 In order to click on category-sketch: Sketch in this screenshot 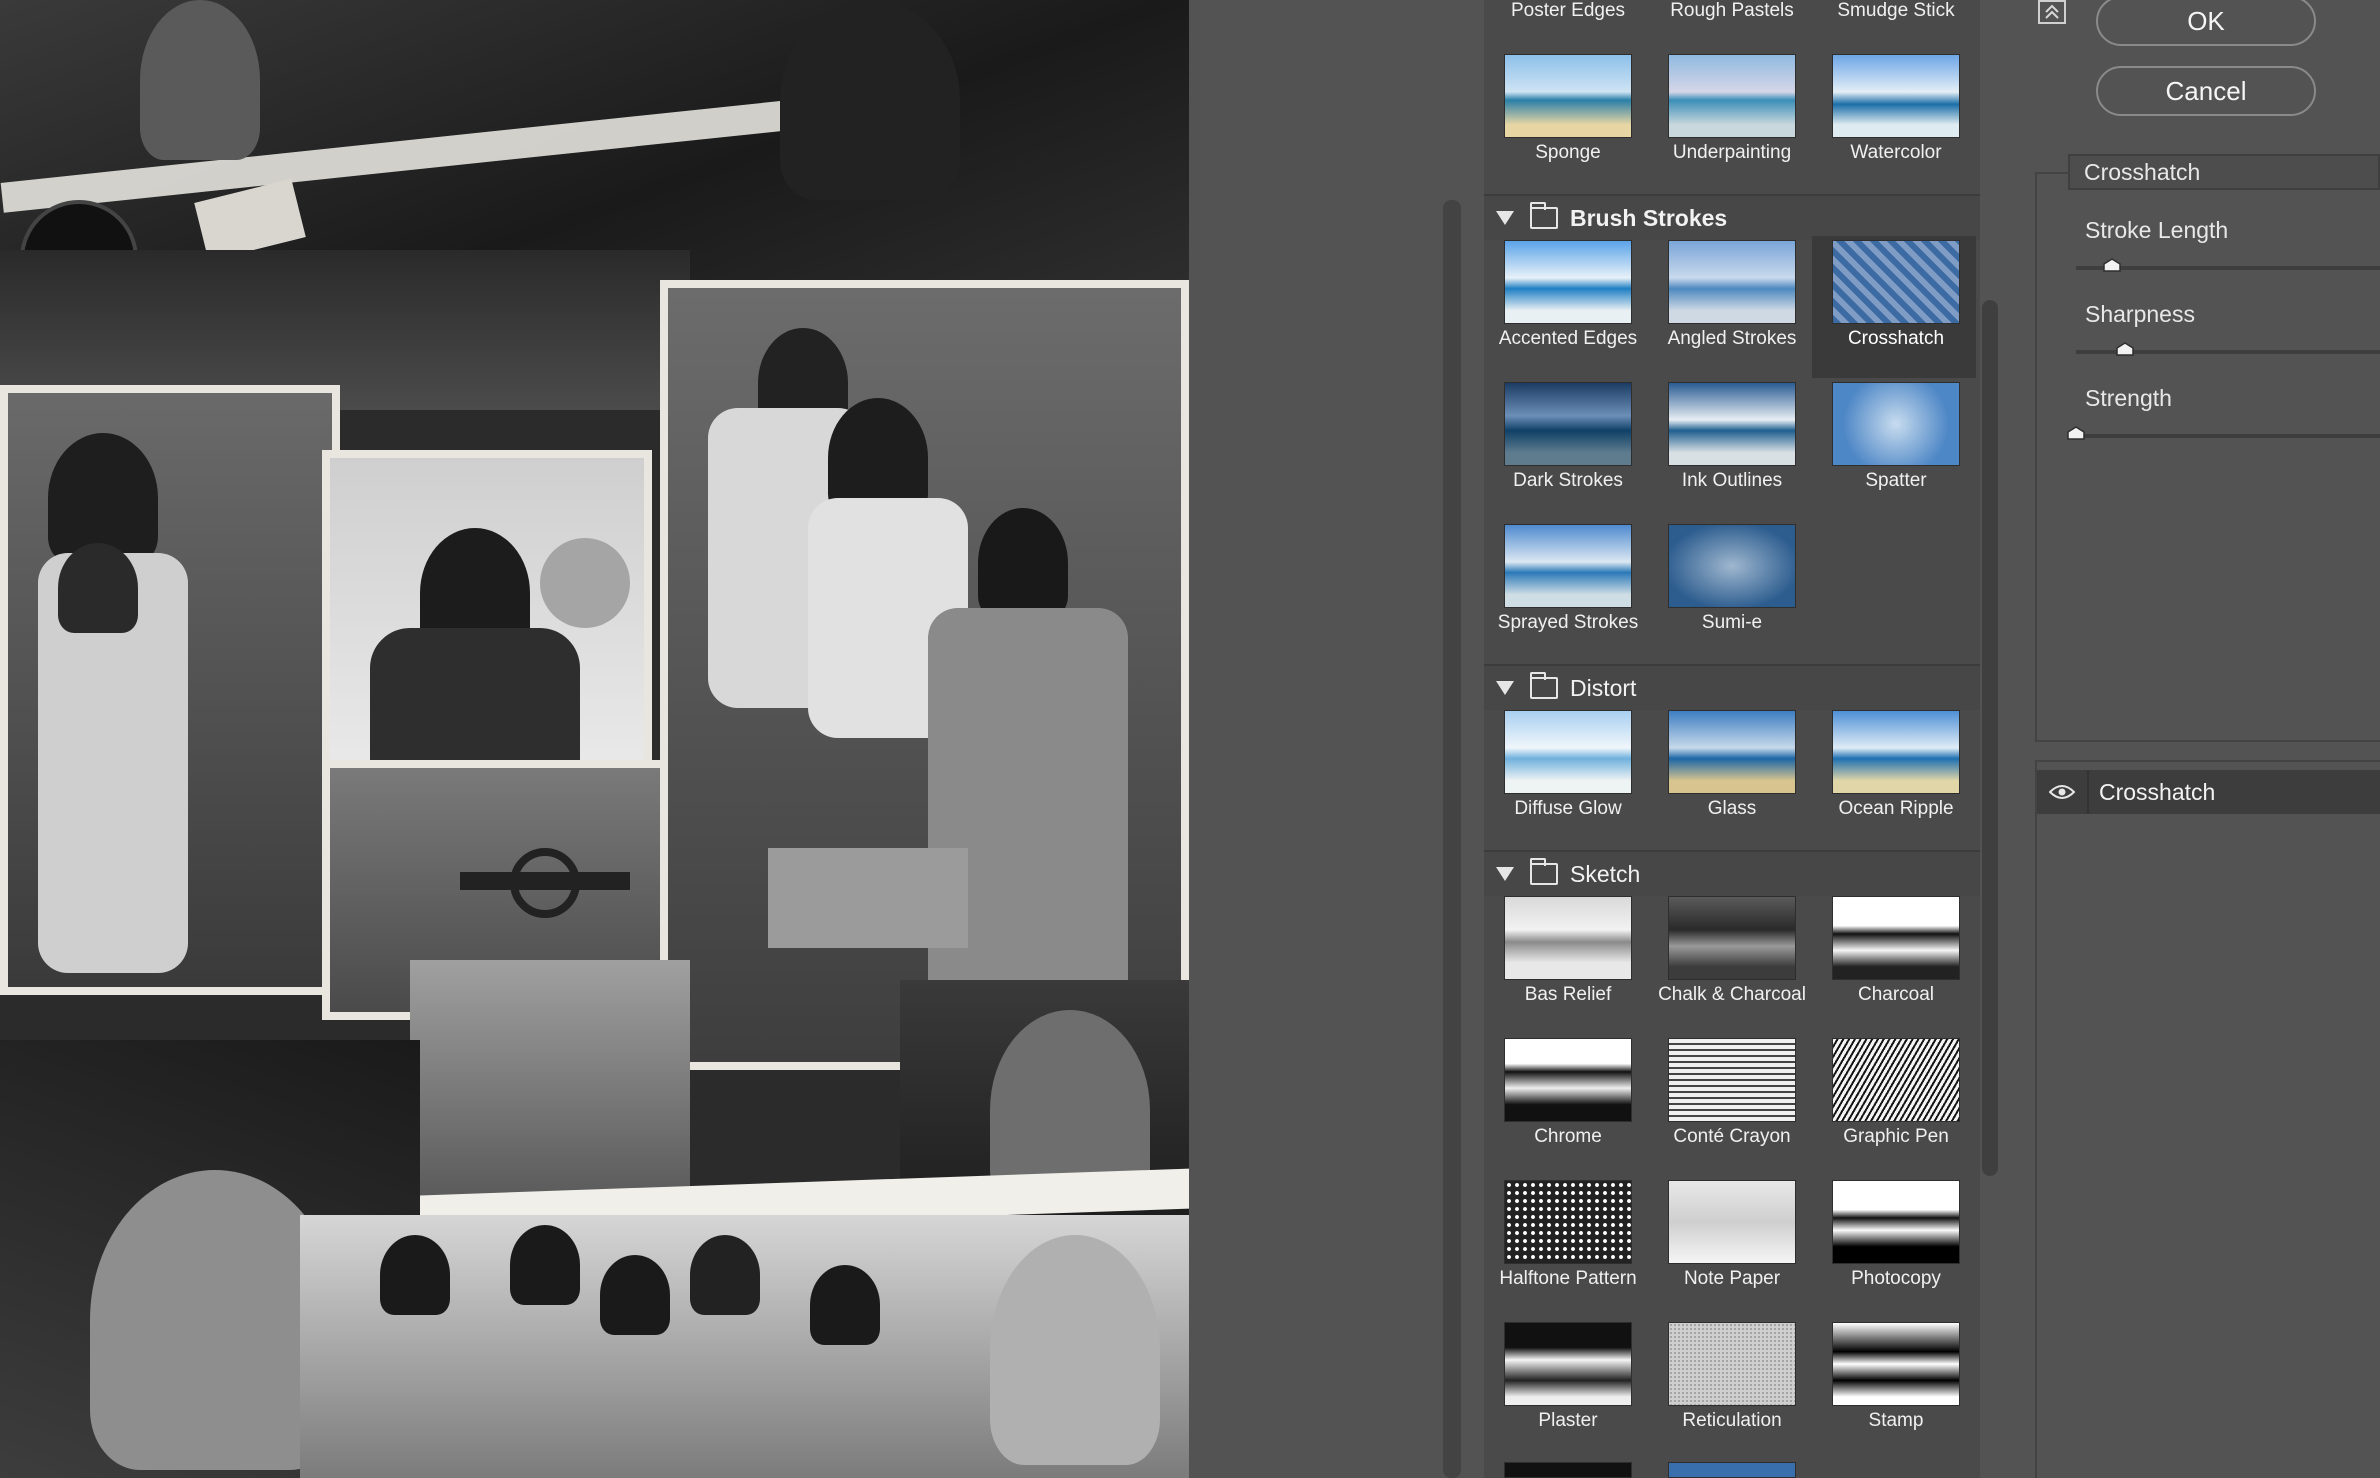, I will do `click(1732, 873)`.